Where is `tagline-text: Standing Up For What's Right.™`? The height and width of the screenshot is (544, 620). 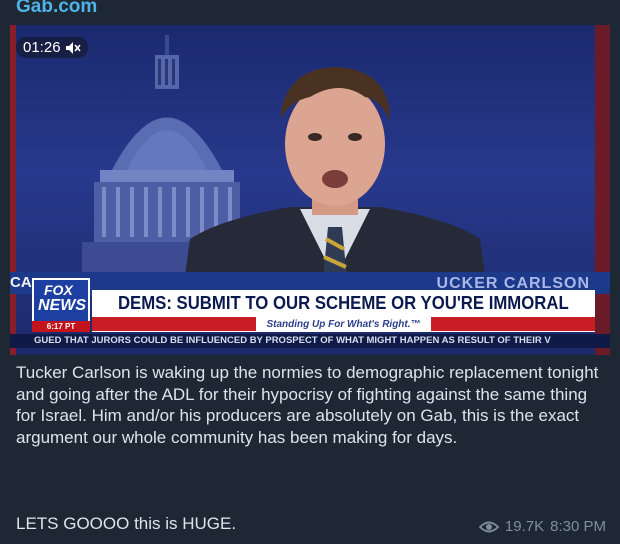 tagline-text: Standing Up For What's Right.™ is located at coordinates (343, 324).